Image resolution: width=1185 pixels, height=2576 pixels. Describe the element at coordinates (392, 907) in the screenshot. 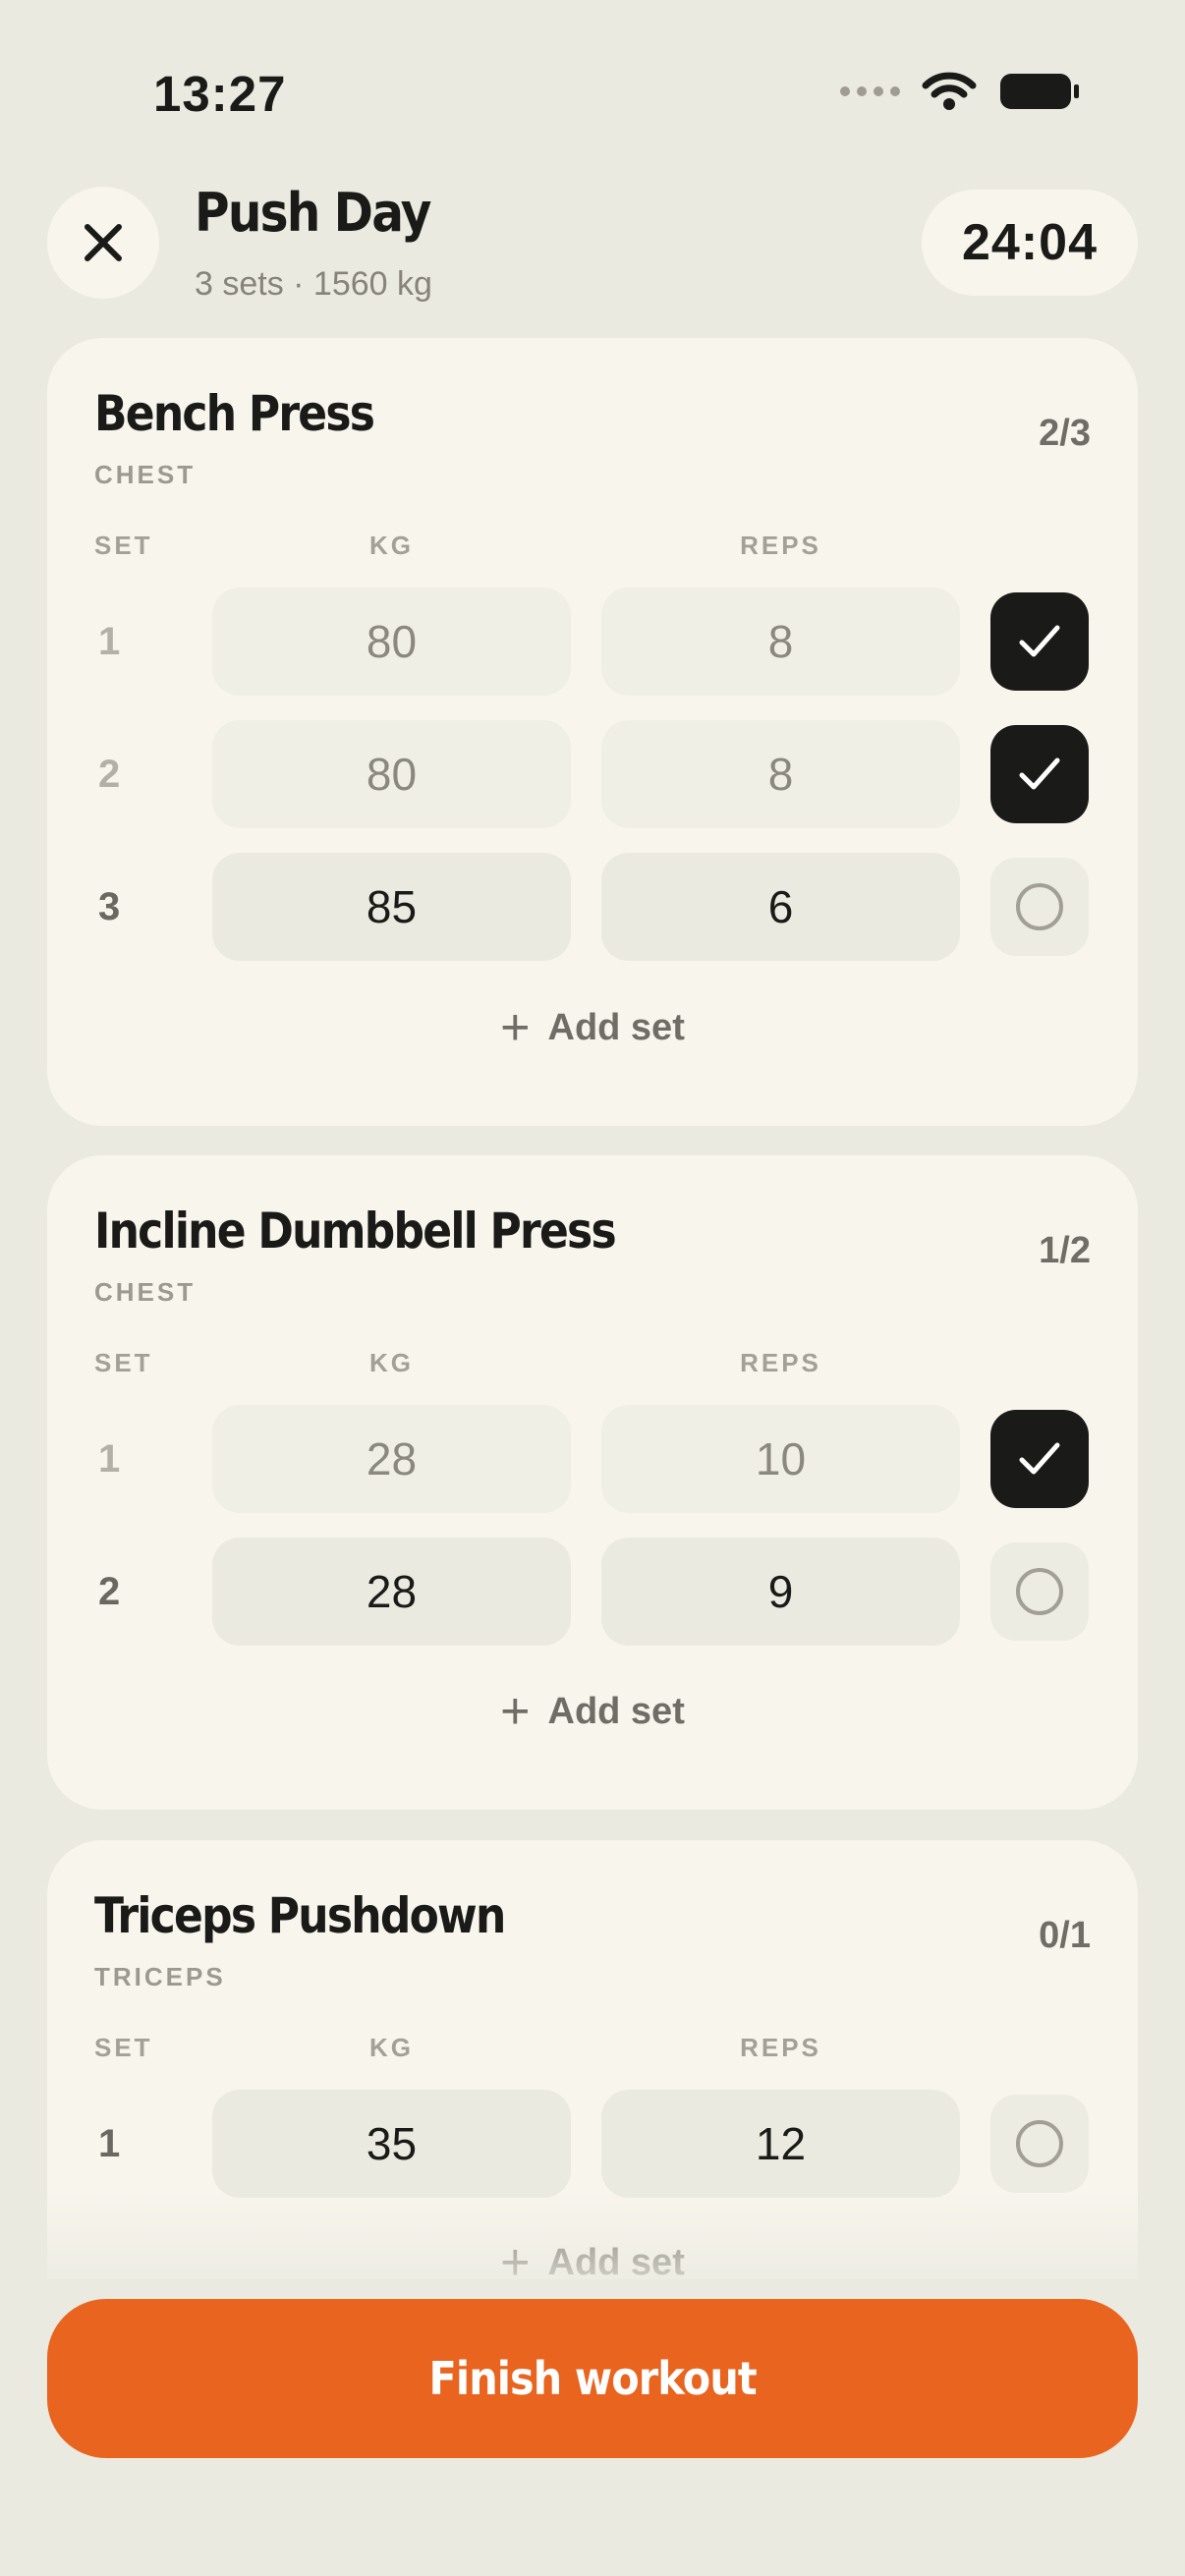

I see `weight-input: 85` at that location.